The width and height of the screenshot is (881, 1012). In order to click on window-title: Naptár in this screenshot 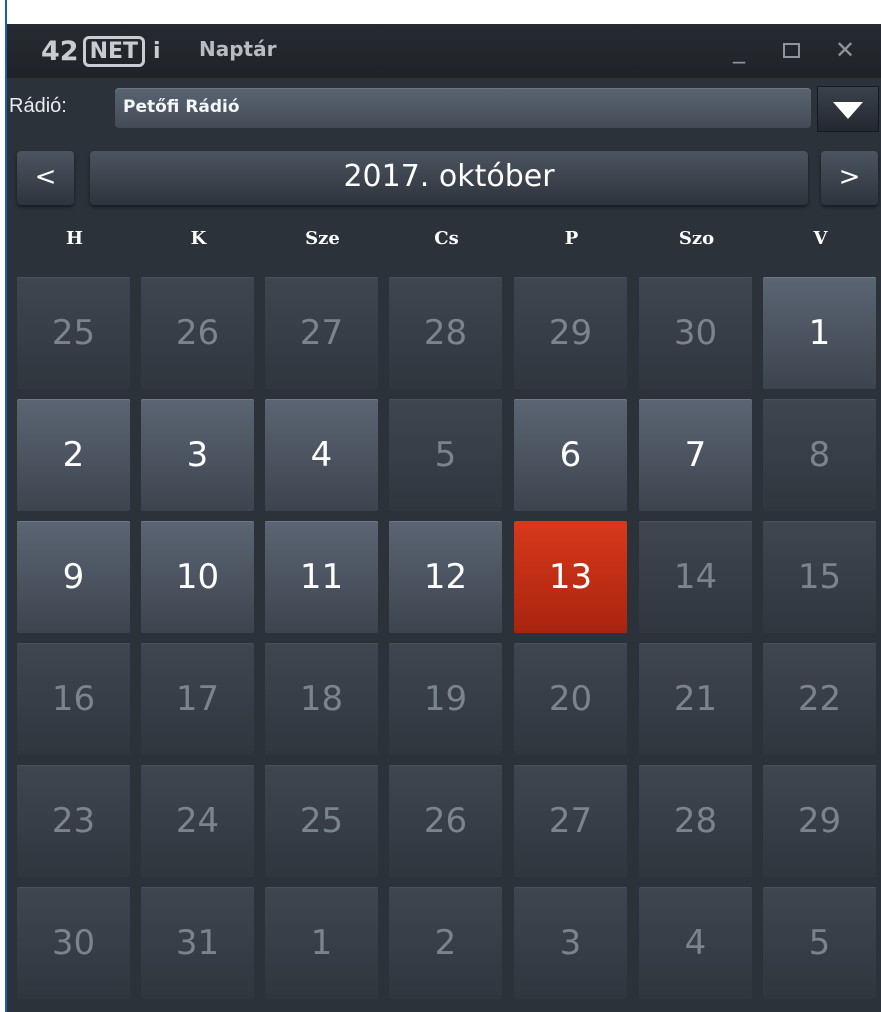, I will do `click(238, 49)`.